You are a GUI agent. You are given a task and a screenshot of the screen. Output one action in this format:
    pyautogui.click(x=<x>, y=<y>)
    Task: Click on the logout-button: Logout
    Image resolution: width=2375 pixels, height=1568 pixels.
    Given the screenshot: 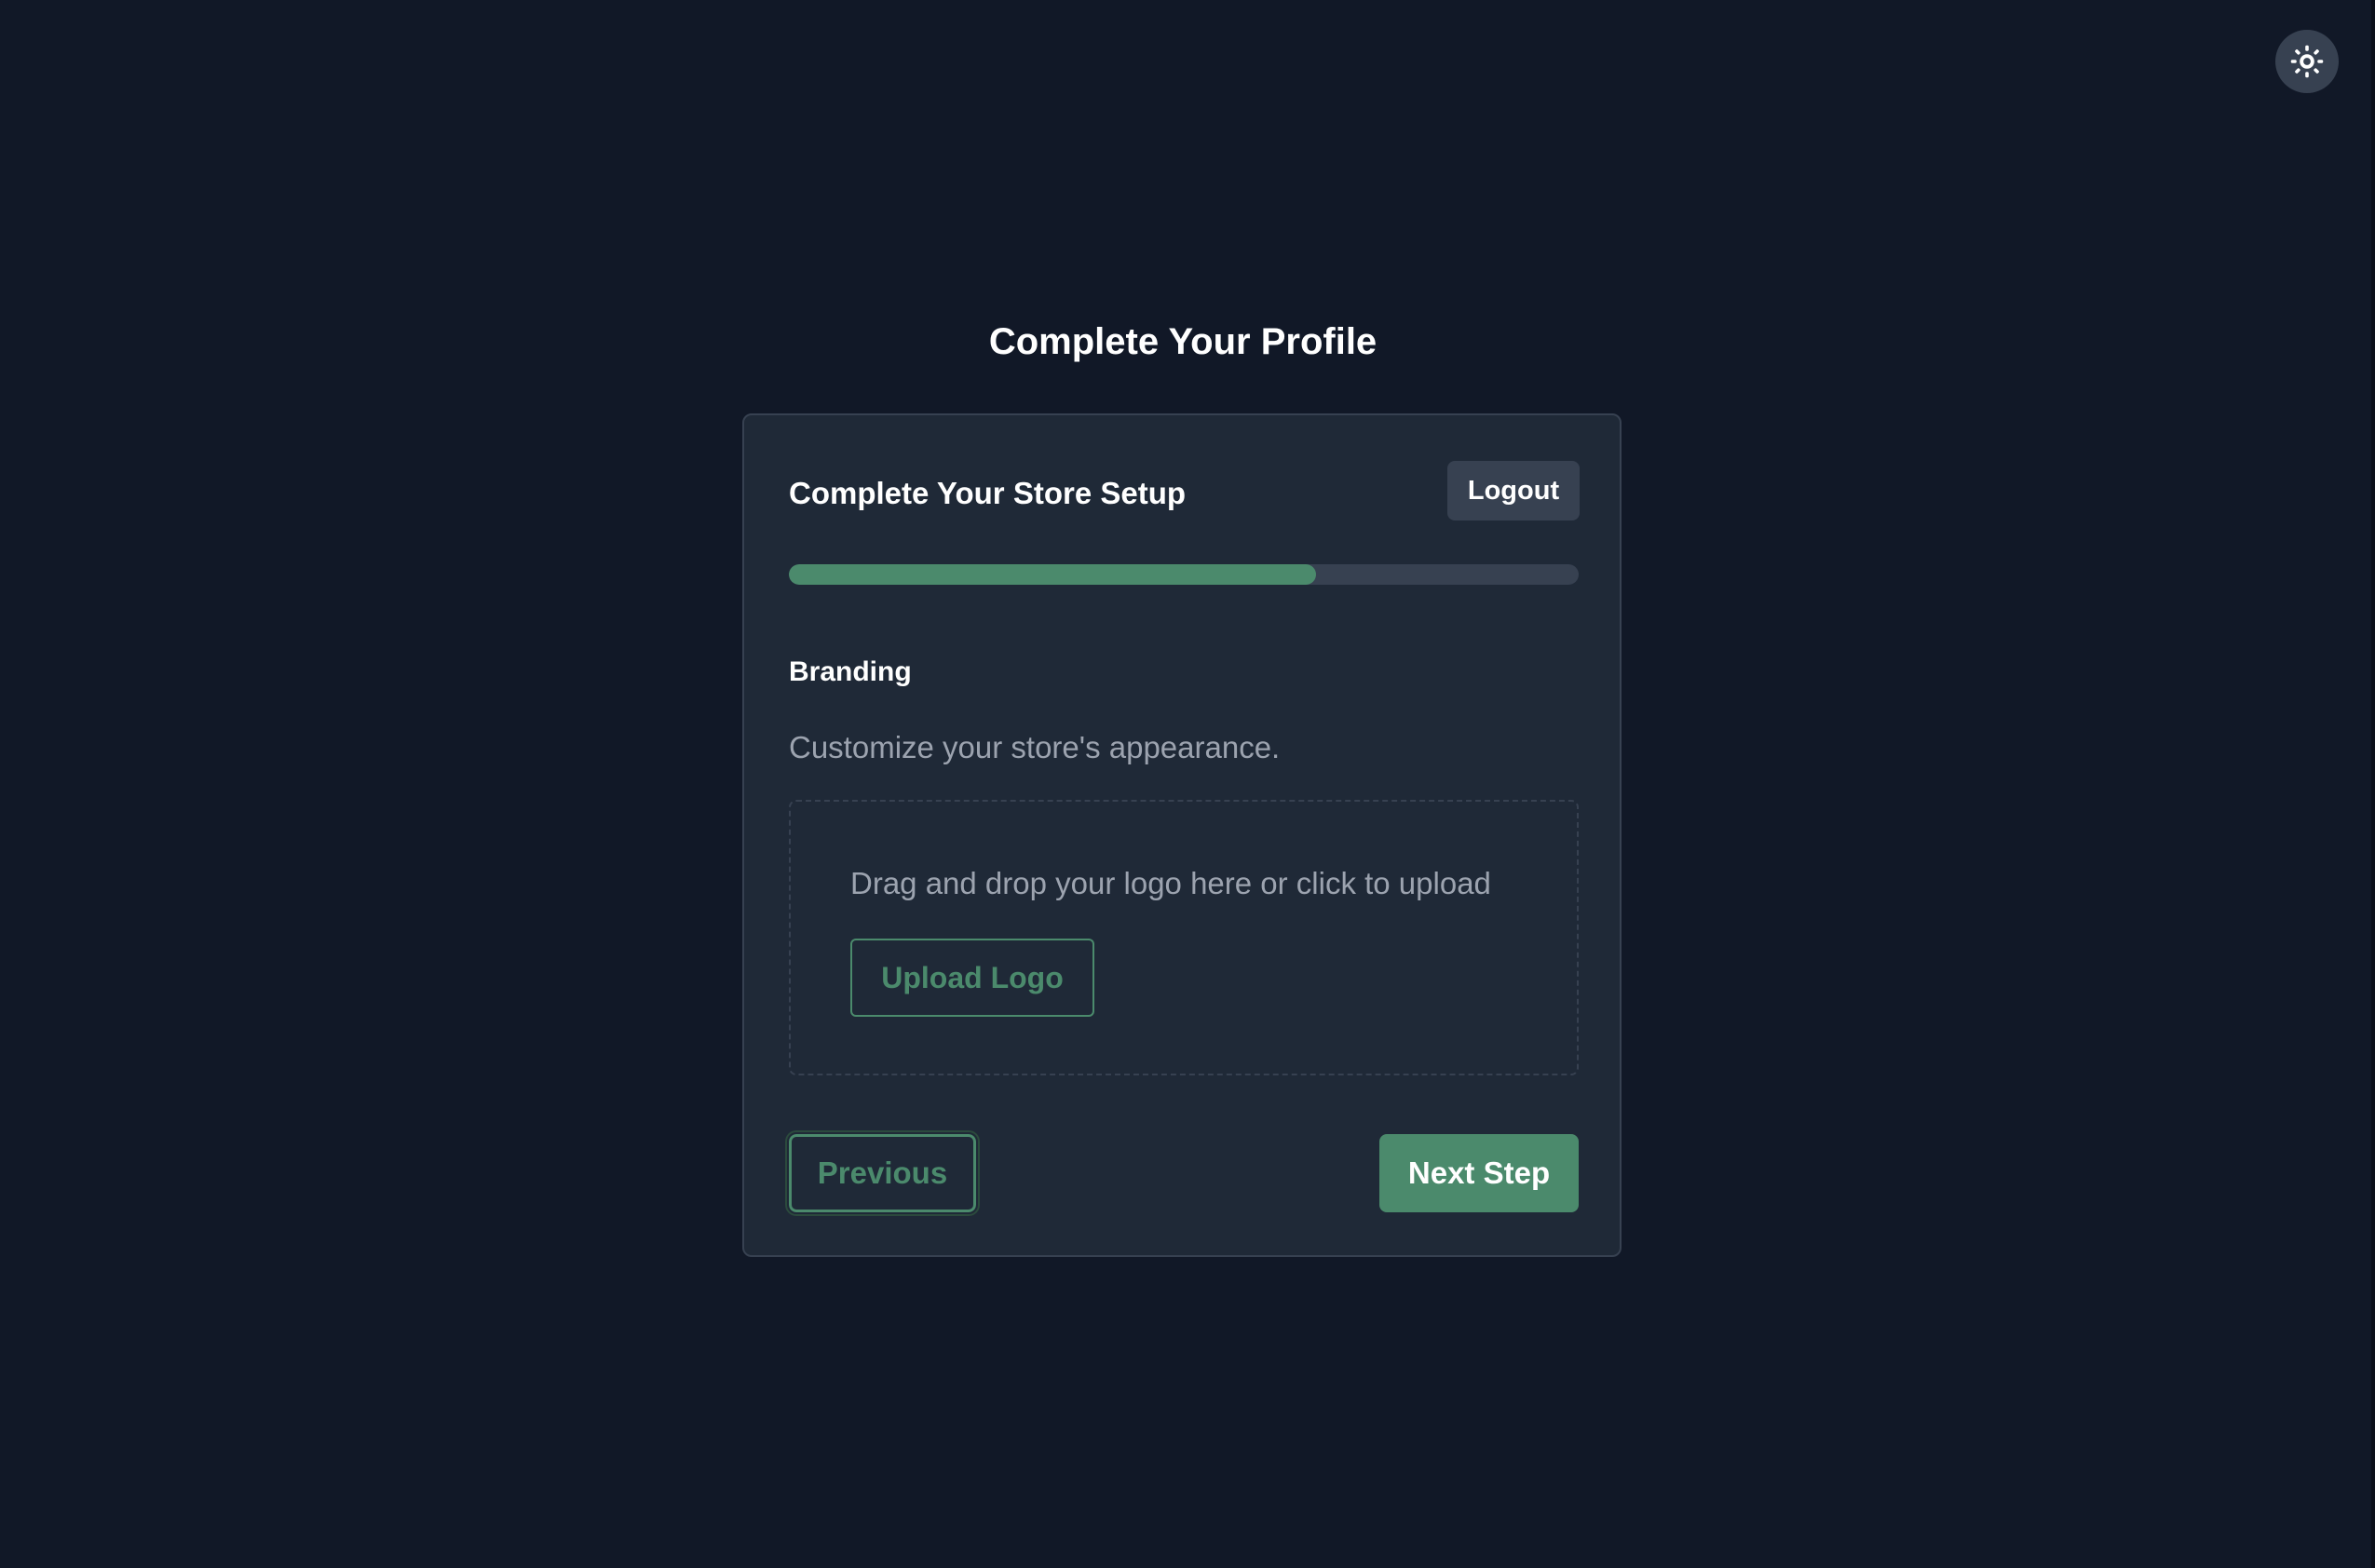 What is the action you would take?
    pyautogui.click(x=1513, y=491)
    